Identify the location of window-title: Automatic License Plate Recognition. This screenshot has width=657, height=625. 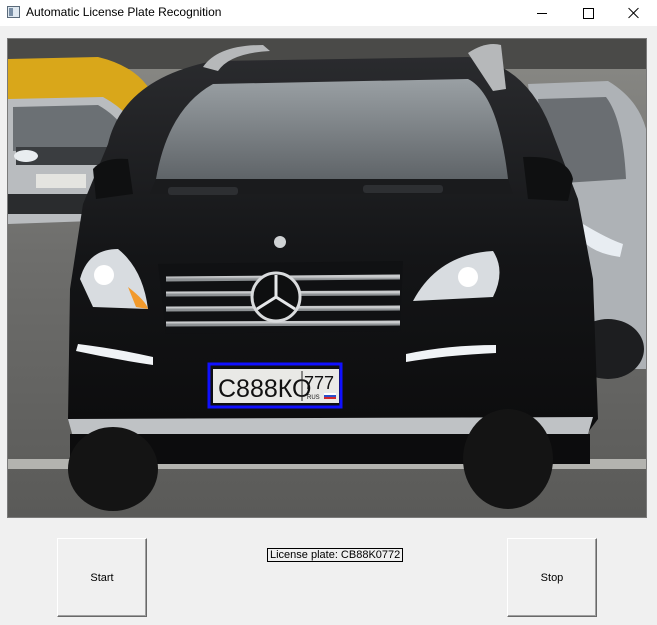
(124, 12).